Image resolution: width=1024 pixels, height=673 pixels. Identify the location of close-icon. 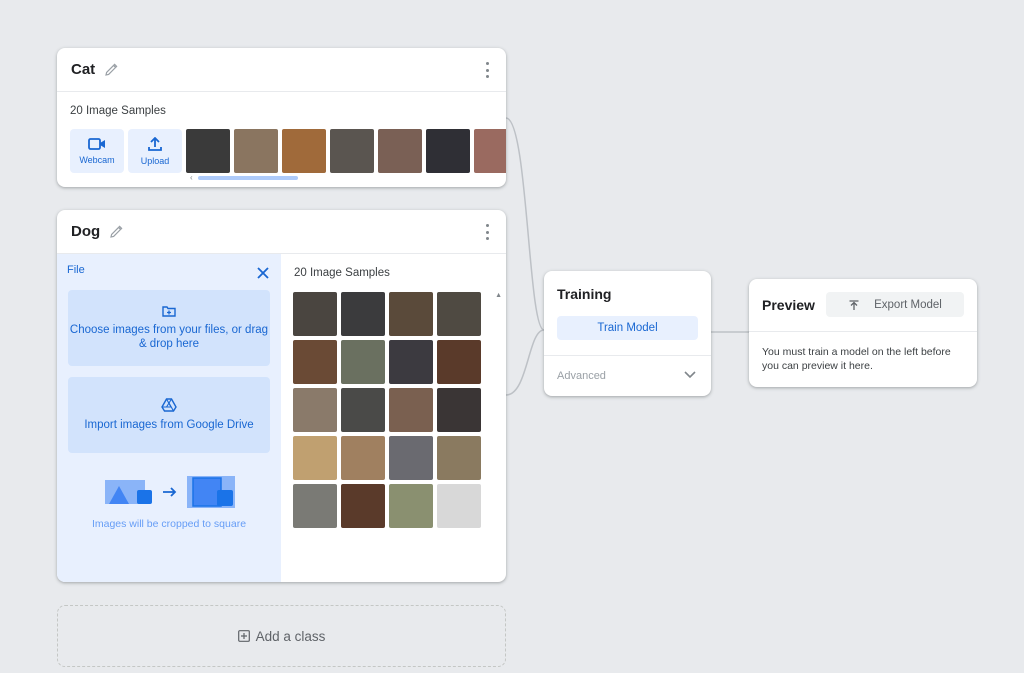
(263, 272).